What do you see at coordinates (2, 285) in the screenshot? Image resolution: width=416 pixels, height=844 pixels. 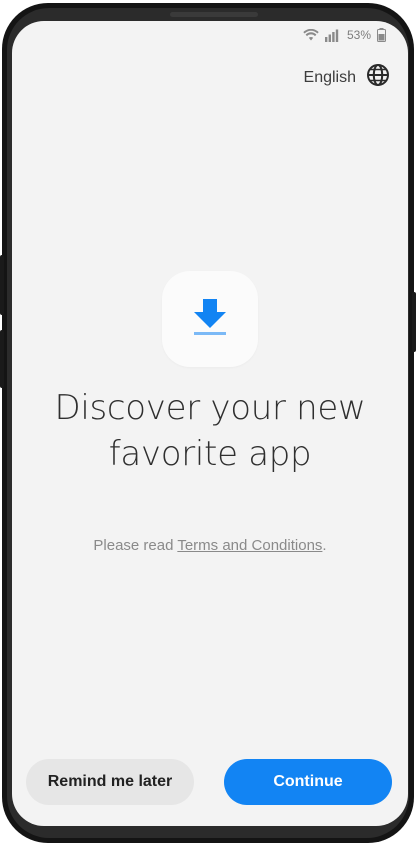 I see `volume-up-button` at bounding box center [2, 285].